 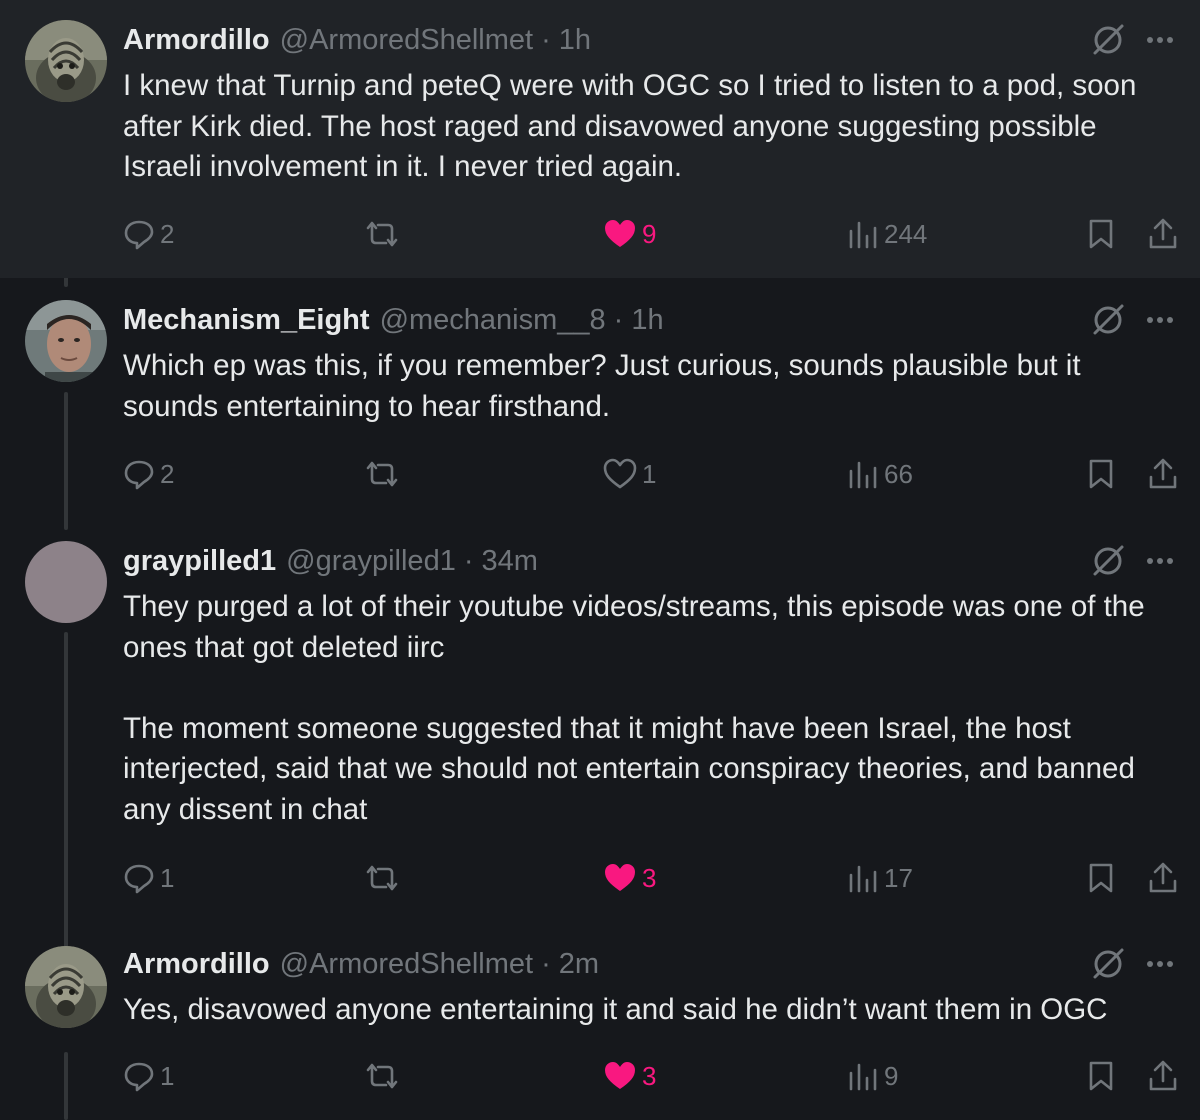 What do you see at coordinates (898, 473) in the screenshot?
I see `view-count: 66` at bounding box center [898, 473].